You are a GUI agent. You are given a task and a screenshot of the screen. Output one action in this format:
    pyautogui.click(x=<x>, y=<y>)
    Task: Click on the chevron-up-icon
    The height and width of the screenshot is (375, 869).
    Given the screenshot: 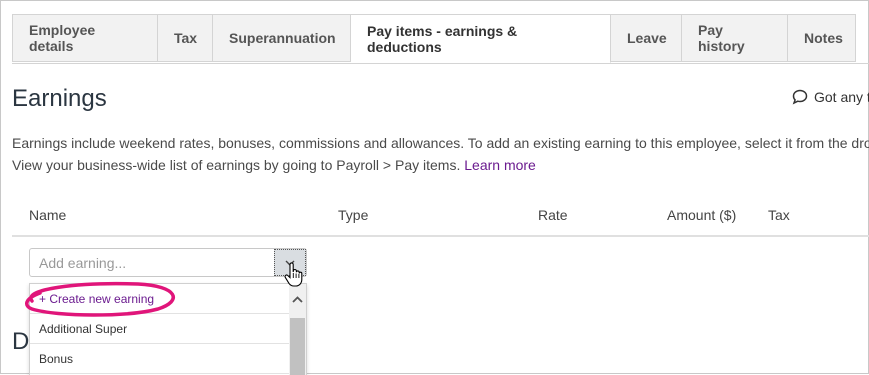 What is the action you would take?
    pyautogui.click(x=297, y=299)
    